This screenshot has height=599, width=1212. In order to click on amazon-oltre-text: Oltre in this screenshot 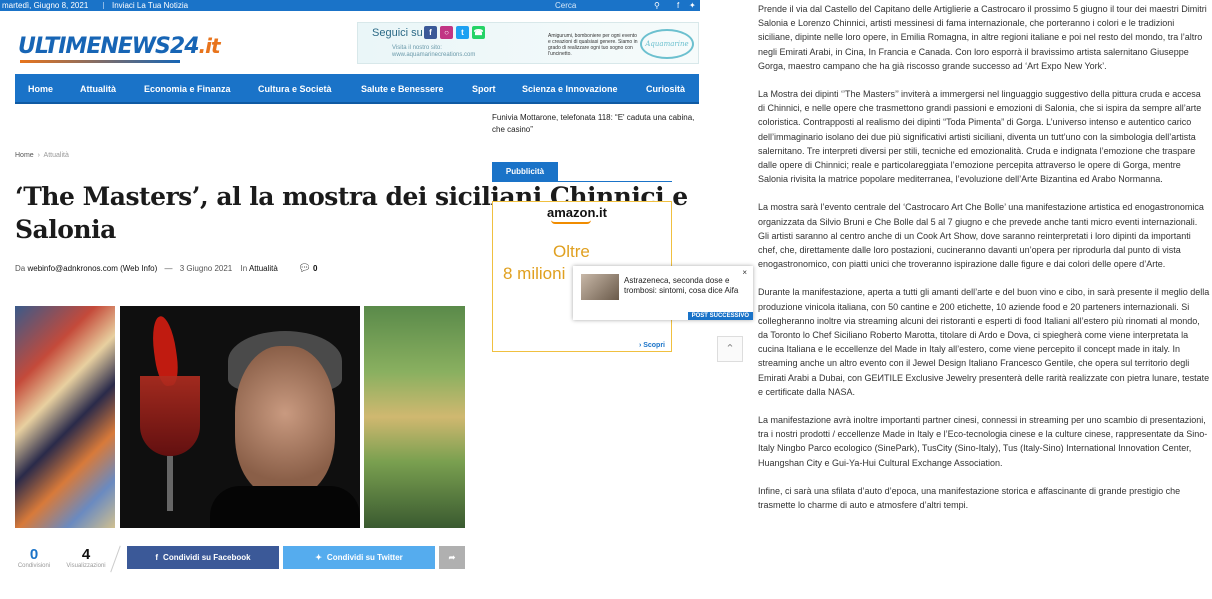, I will do `click(571, 251)`.